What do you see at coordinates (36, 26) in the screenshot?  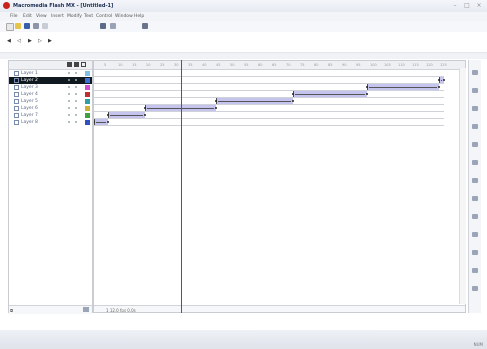 I see `print-icon` at bounding box center [36, 26].